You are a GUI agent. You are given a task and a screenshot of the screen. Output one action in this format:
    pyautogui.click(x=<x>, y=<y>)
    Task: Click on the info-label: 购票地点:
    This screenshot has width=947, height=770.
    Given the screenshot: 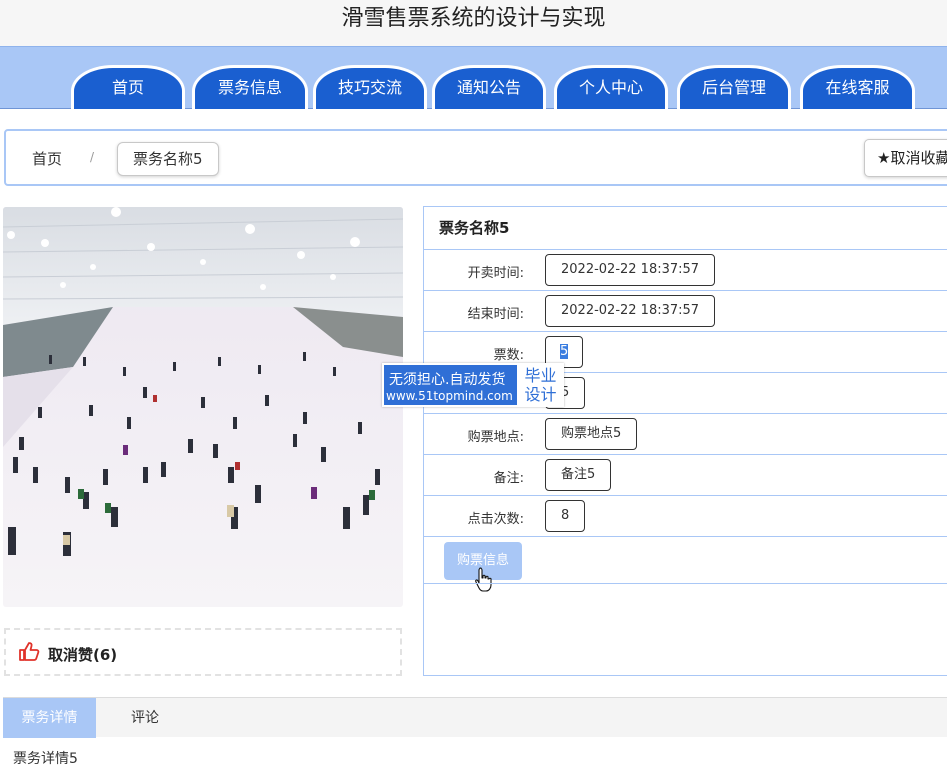 What is the action you would take?
    pyautogui.click(x=495, y=437)
    